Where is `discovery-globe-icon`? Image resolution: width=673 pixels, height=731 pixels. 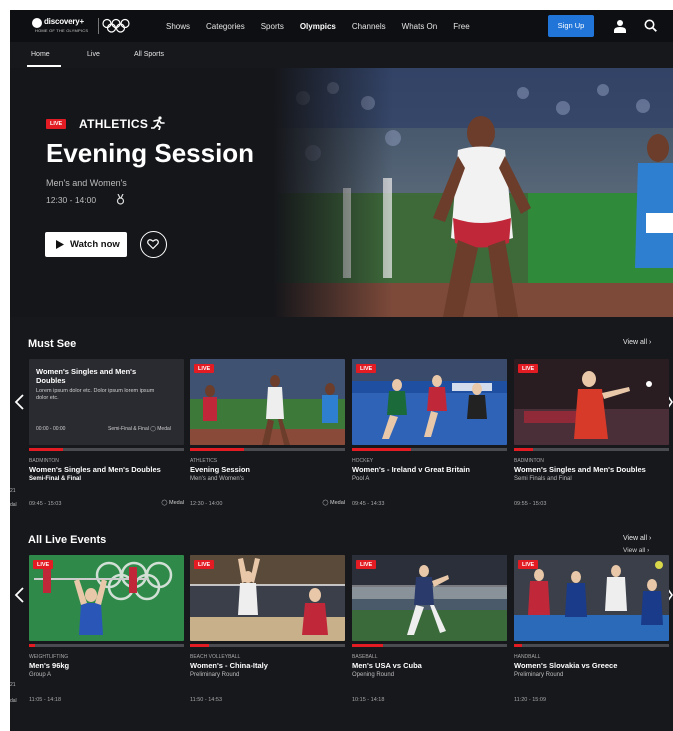 discovery-globe-icon is located at coordinates (37, 23).